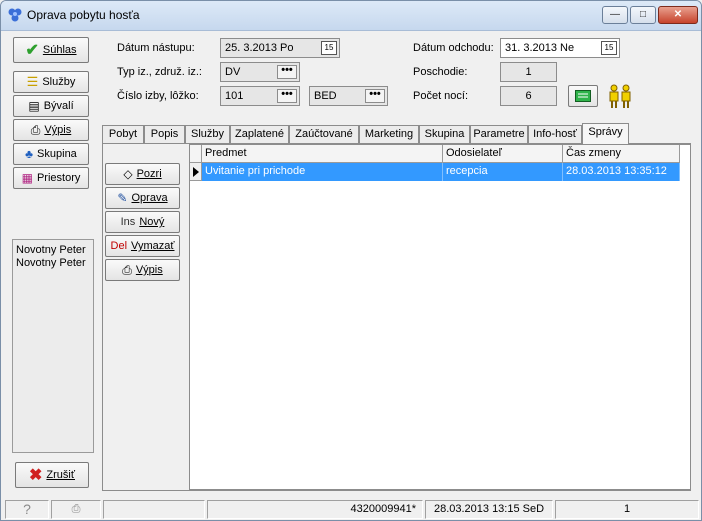 Image resolution: width=702 pixels, height=521 pixels. I want to click on tab-zauctovane: Zaúčtované, so click(324, 134).